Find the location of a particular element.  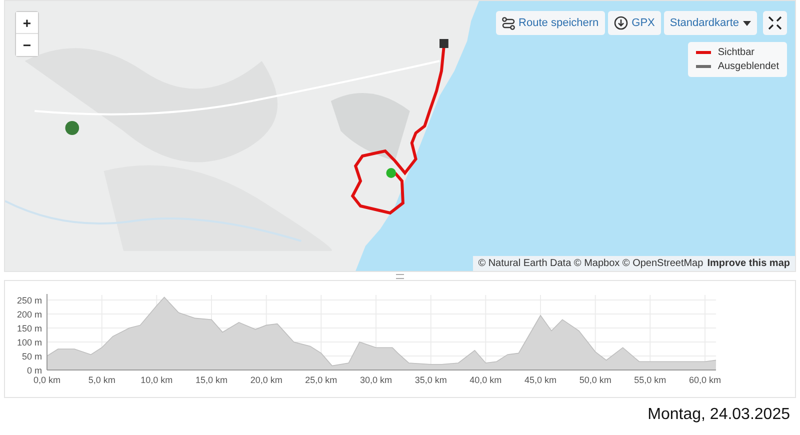

gpx-download-button: GPX is located at coordinates (634, 23).